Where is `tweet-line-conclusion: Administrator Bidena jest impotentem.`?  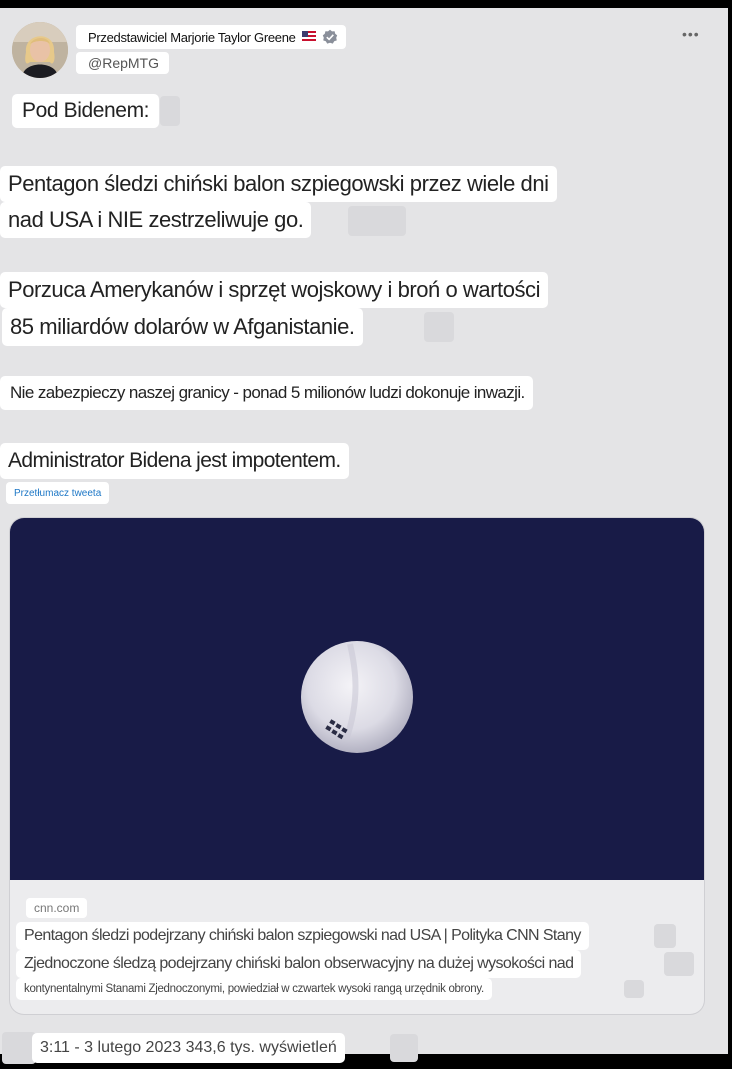 tweet-line-conclusion: Administrator Bidena jest impotentem. is located at coordinates (174, 461).